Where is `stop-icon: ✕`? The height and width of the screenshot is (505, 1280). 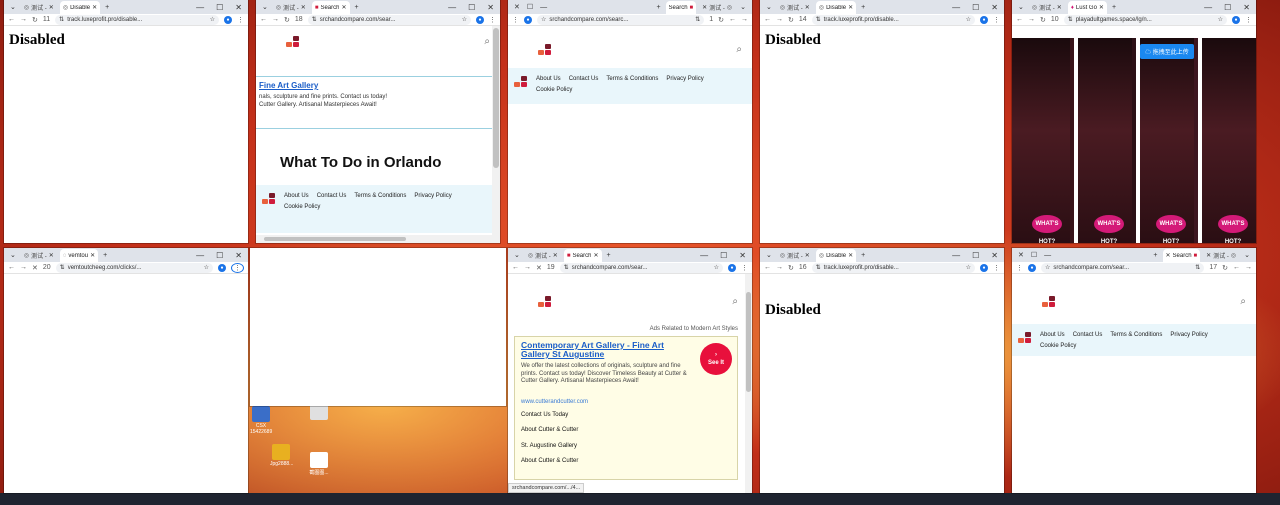
stop-icon: ✕ is located at coordinates (35, 268).